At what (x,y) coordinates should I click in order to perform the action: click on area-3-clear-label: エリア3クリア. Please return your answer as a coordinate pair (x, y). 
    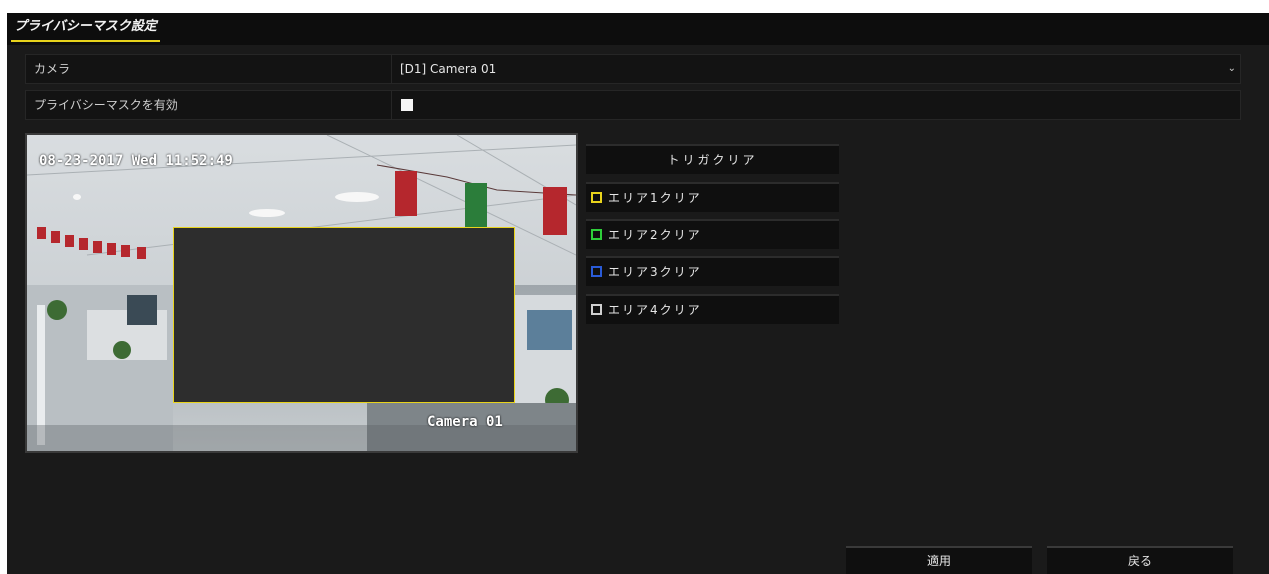
    Looking at the image, I should click on (655, 272).